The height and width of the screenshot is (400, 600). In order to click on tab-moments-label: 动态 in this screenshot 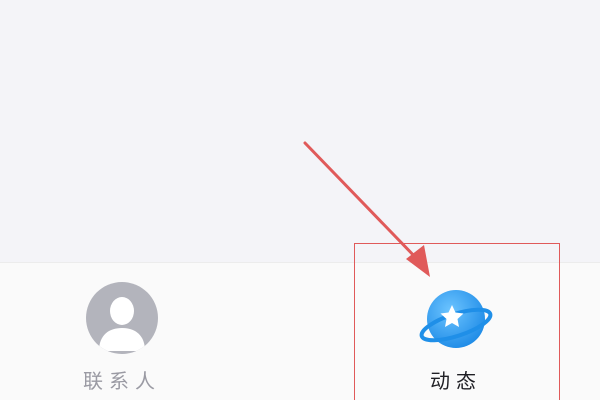, I will do `click(456, 381)`.